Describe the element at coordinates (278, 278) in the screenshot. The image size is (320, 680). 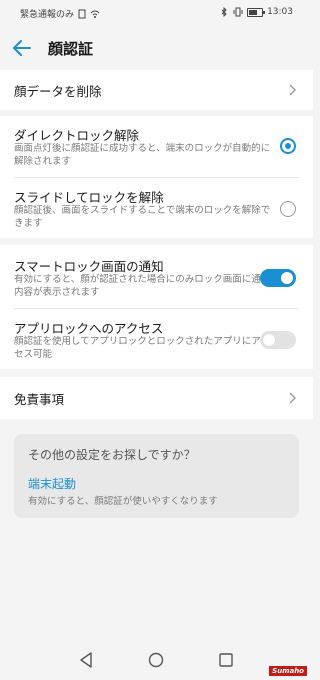
I see `smart-lock-notify-toggle` at that location.